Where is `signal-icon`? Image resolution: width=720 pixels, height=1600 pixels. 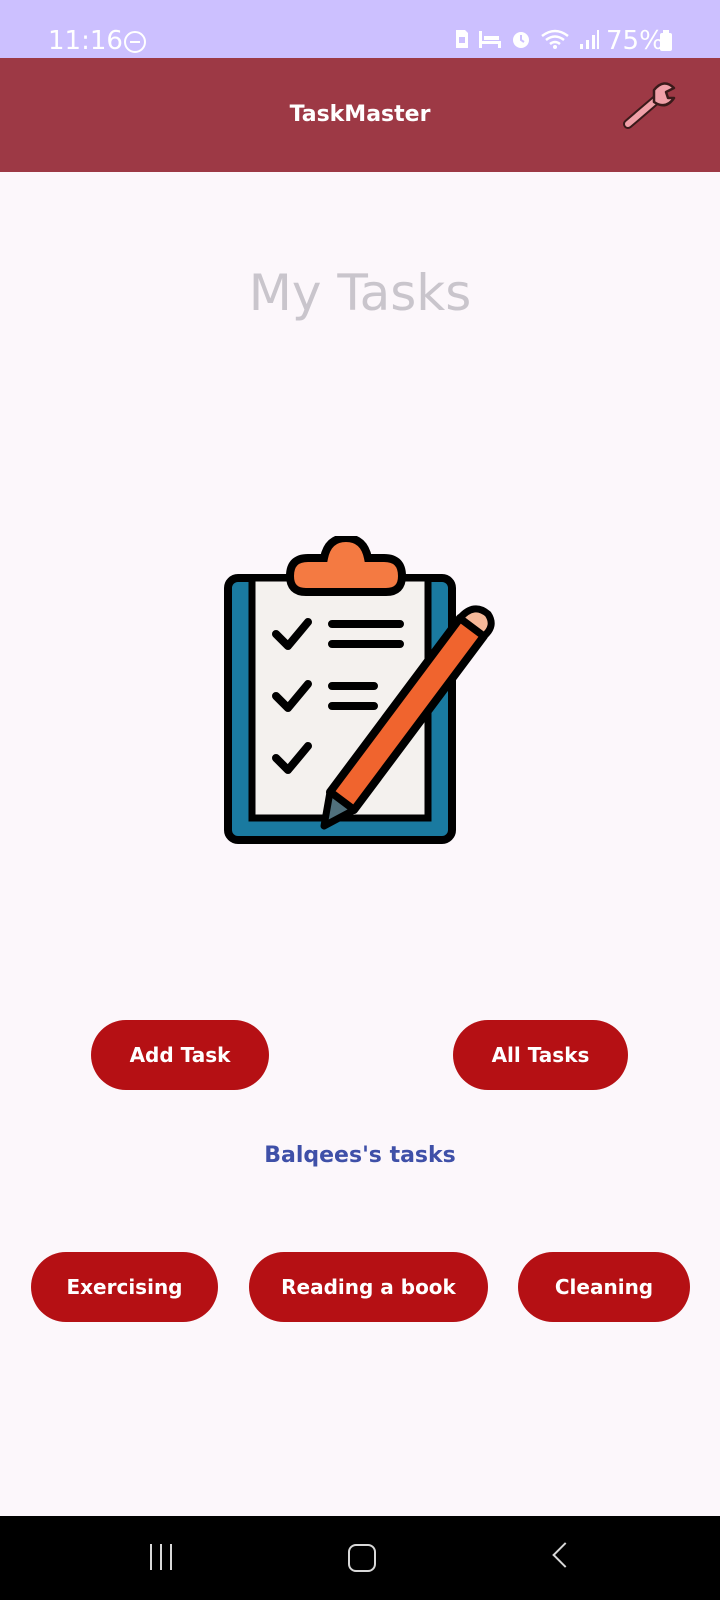 signal-icon is located at coordinates (589, 39).